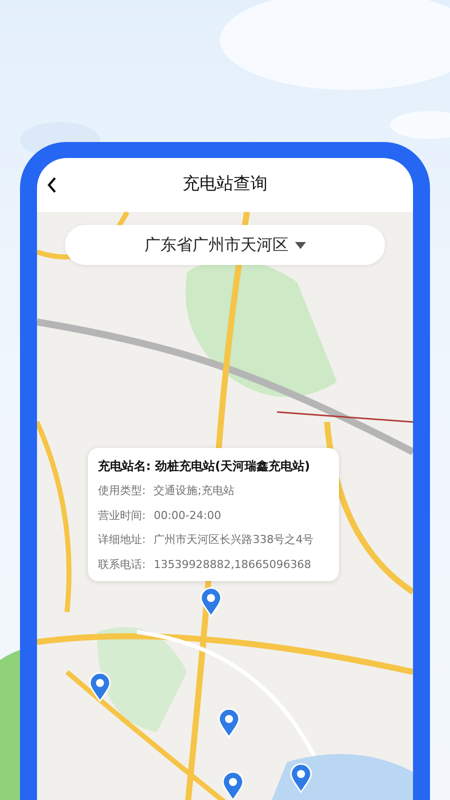 This screenshot has height=800, width=450. Describe the element at coordinates (122, 564) in the screenshot. I see `field-label: 联系电话:` at that location.